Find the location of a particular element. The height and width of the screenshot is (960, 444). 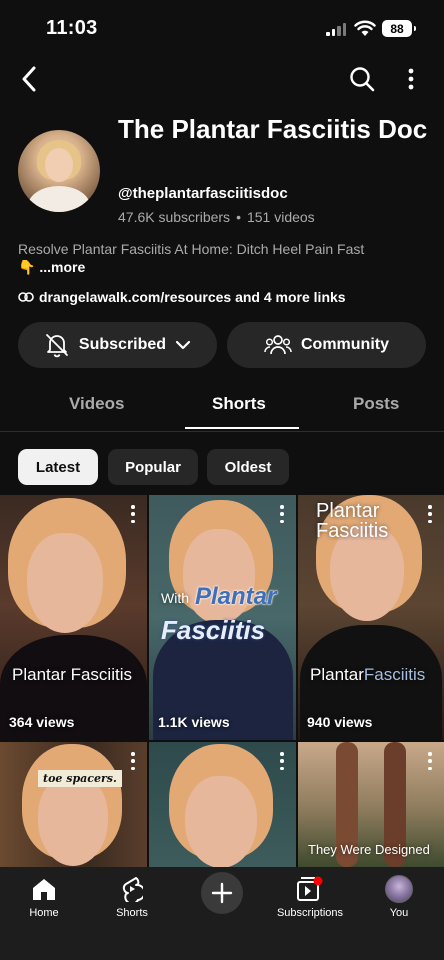

nav-subscriptions-label: Subscriptions is located at coordinates (310, 913).